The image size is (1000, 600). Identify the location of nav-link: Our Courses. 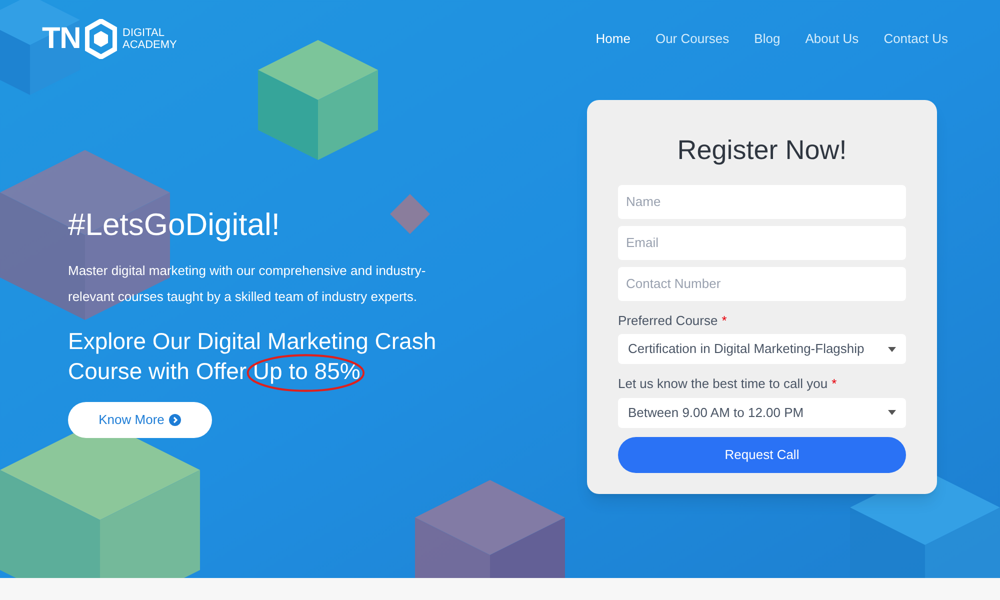
(692, 38).